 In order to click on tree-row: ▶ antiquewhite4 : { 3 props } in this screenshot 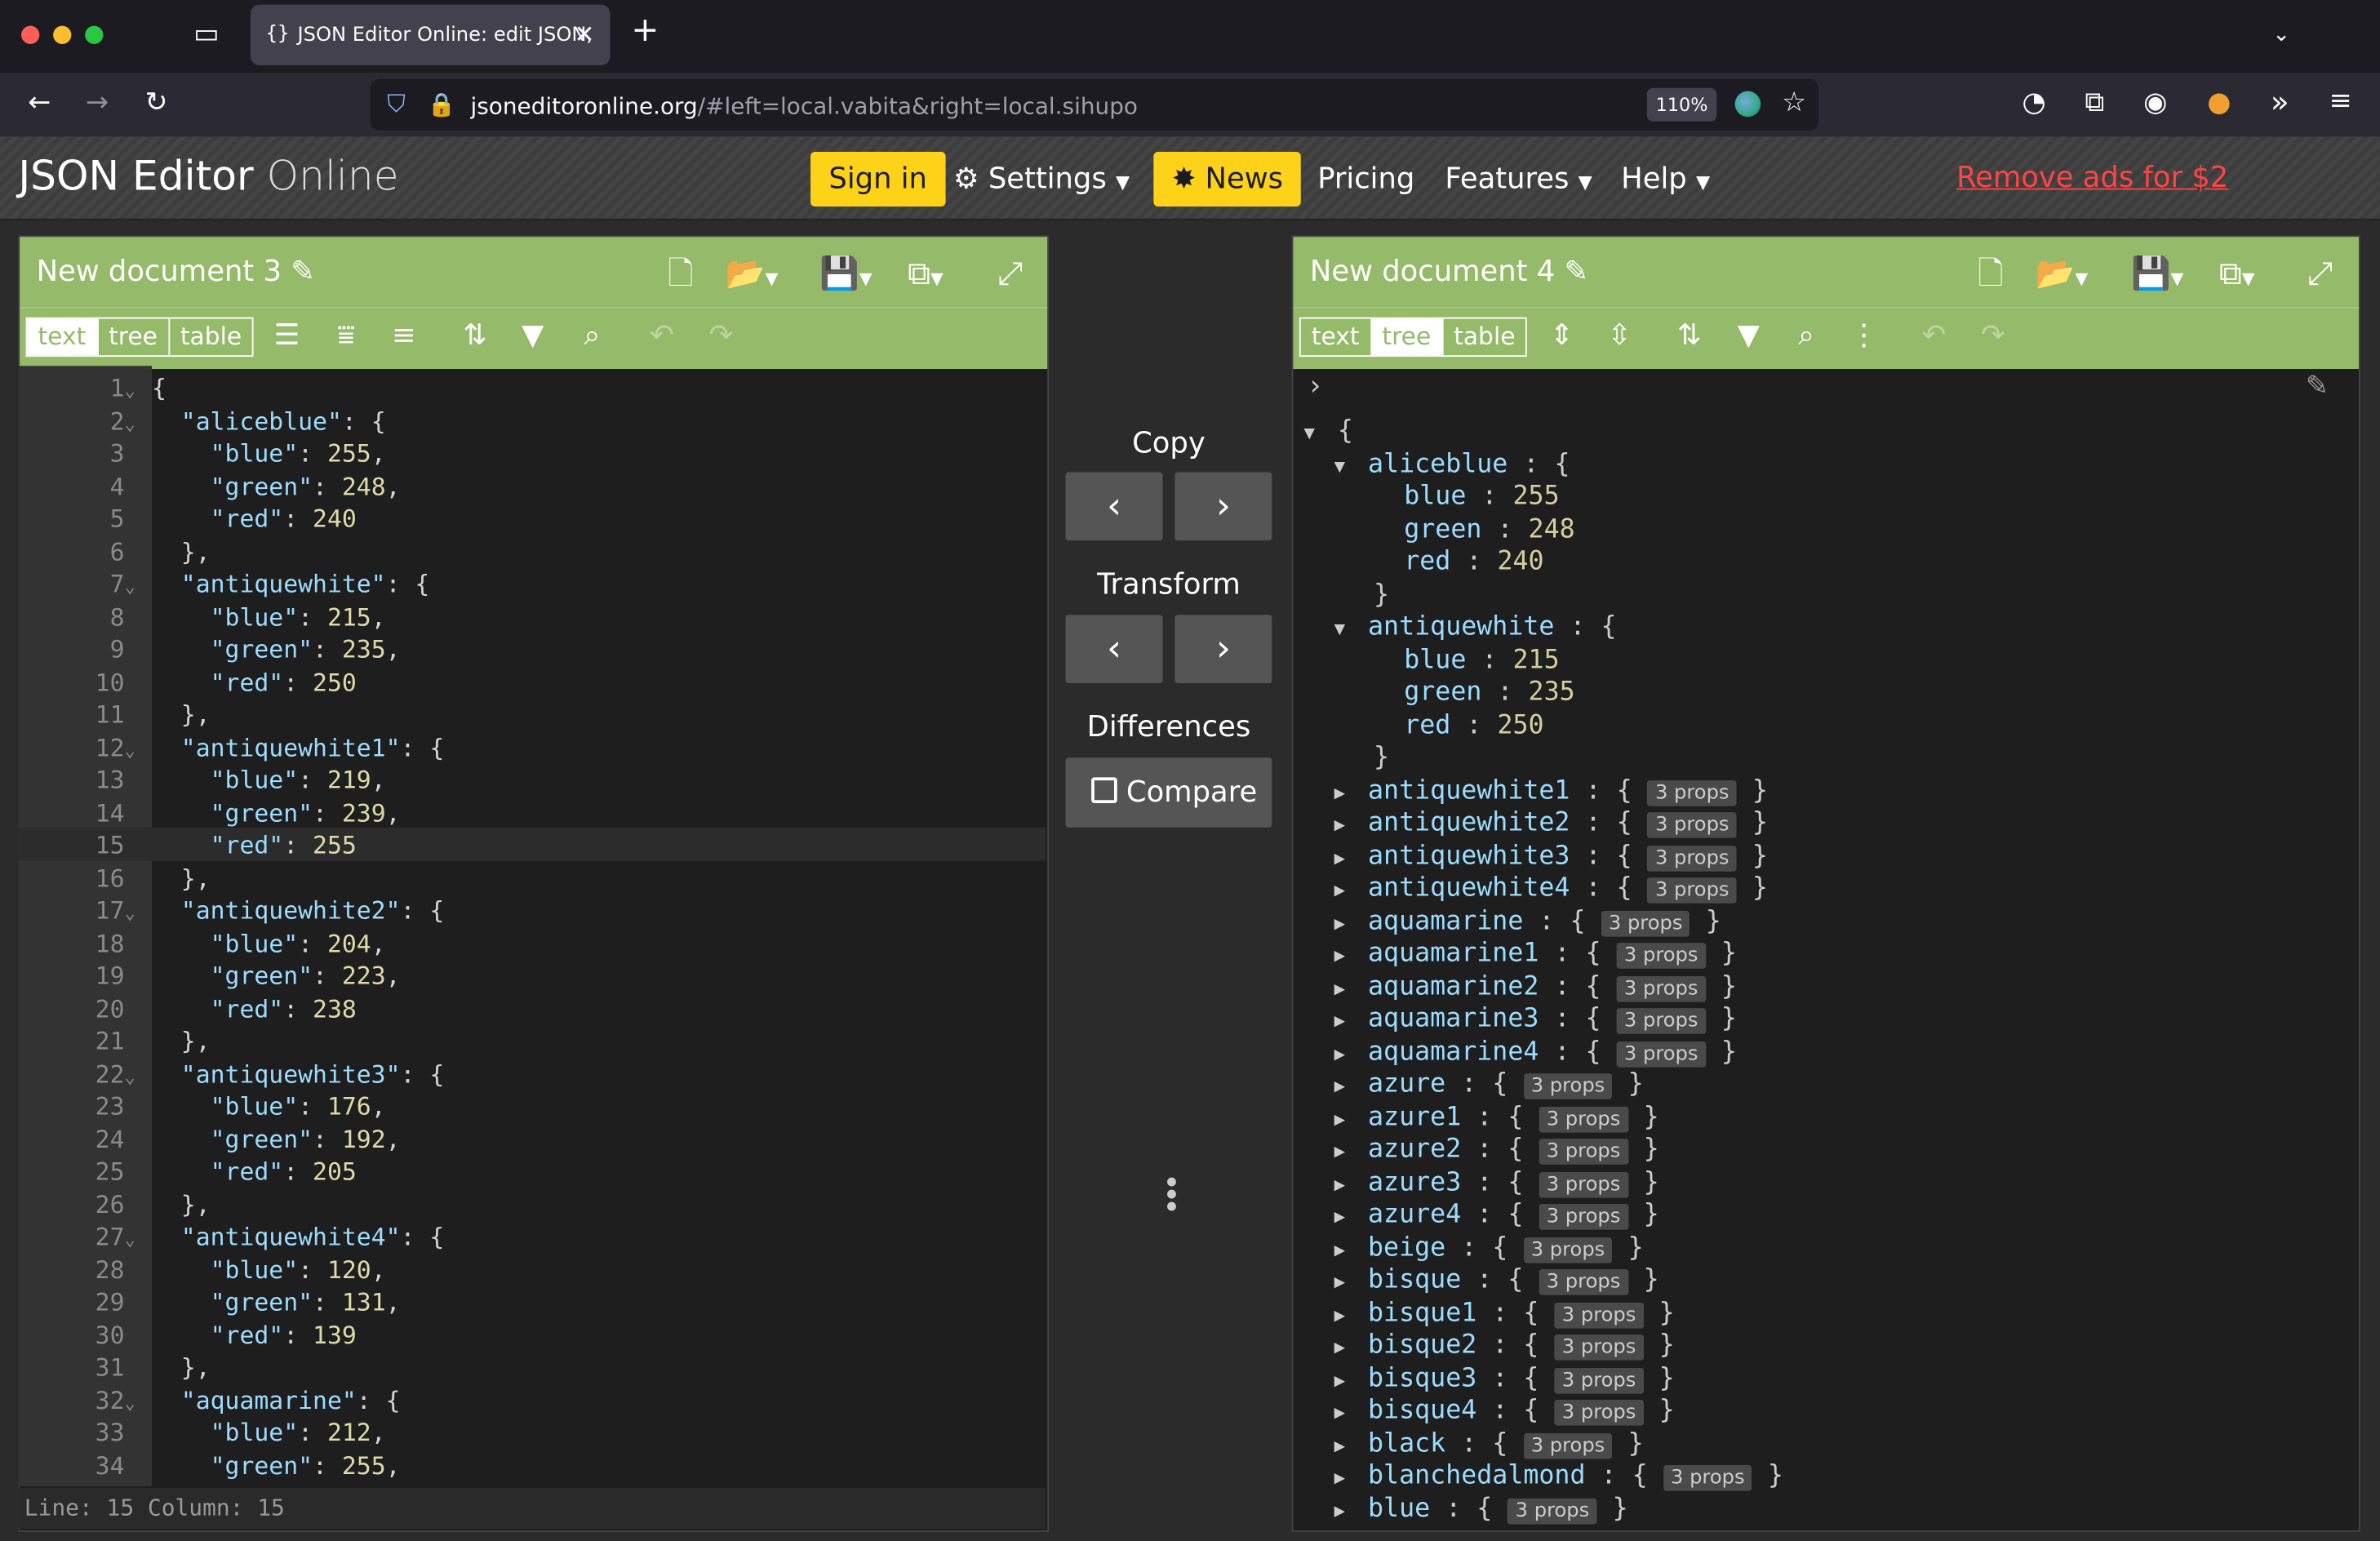, I will do `click(1824, 889)`.